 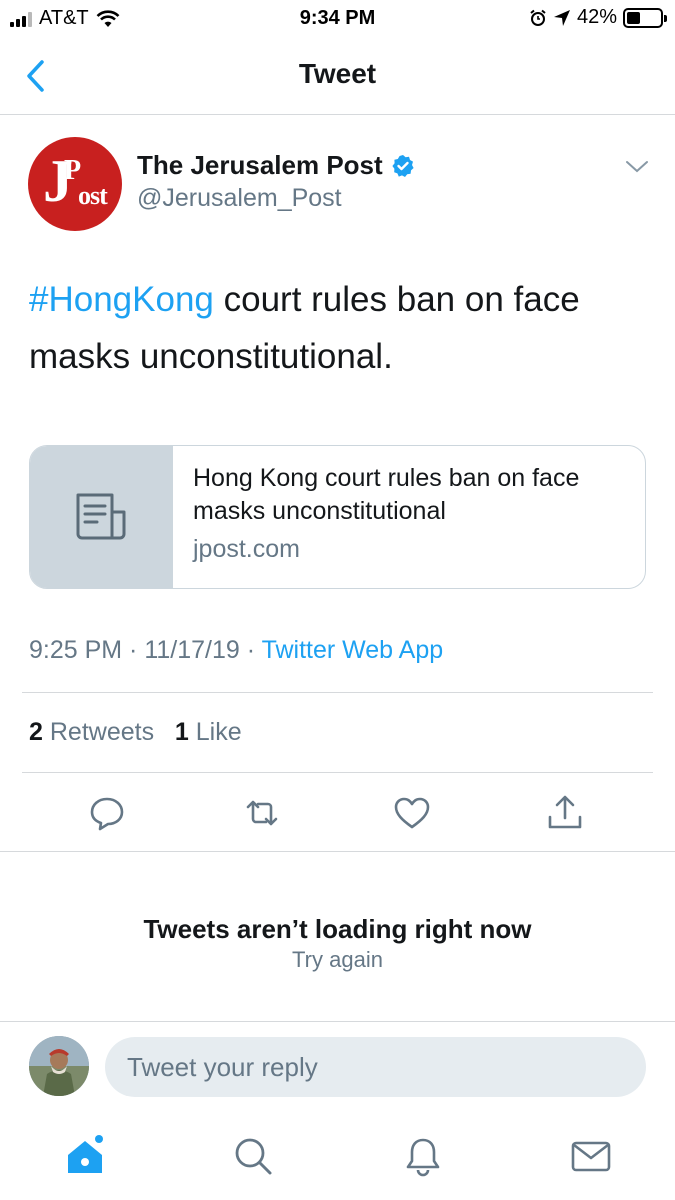 What do you see at coordinates (337, 960) in the screenshot?
I see `try-again-button: Try again` at bounding box center [337, 960].